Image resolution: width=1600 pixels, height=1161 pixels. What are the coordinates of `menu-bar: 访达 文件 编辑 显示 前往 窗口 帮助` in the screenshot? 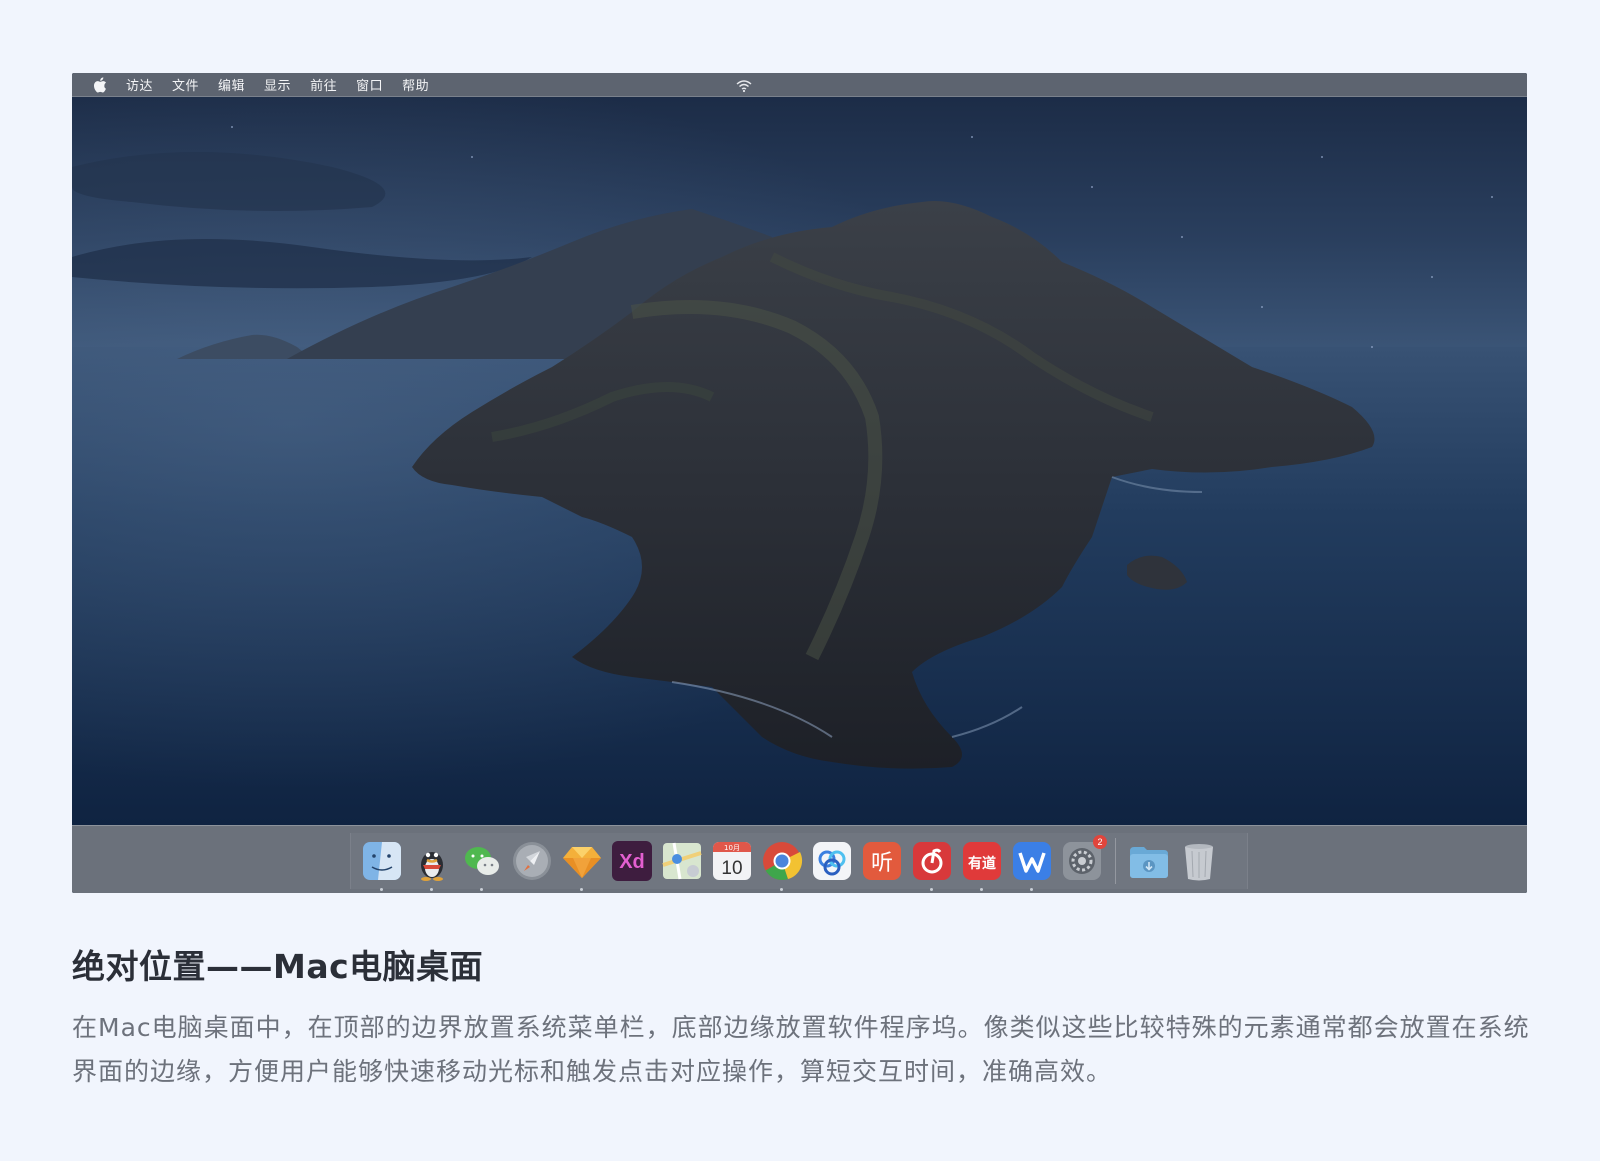 It's located at (799, 85).